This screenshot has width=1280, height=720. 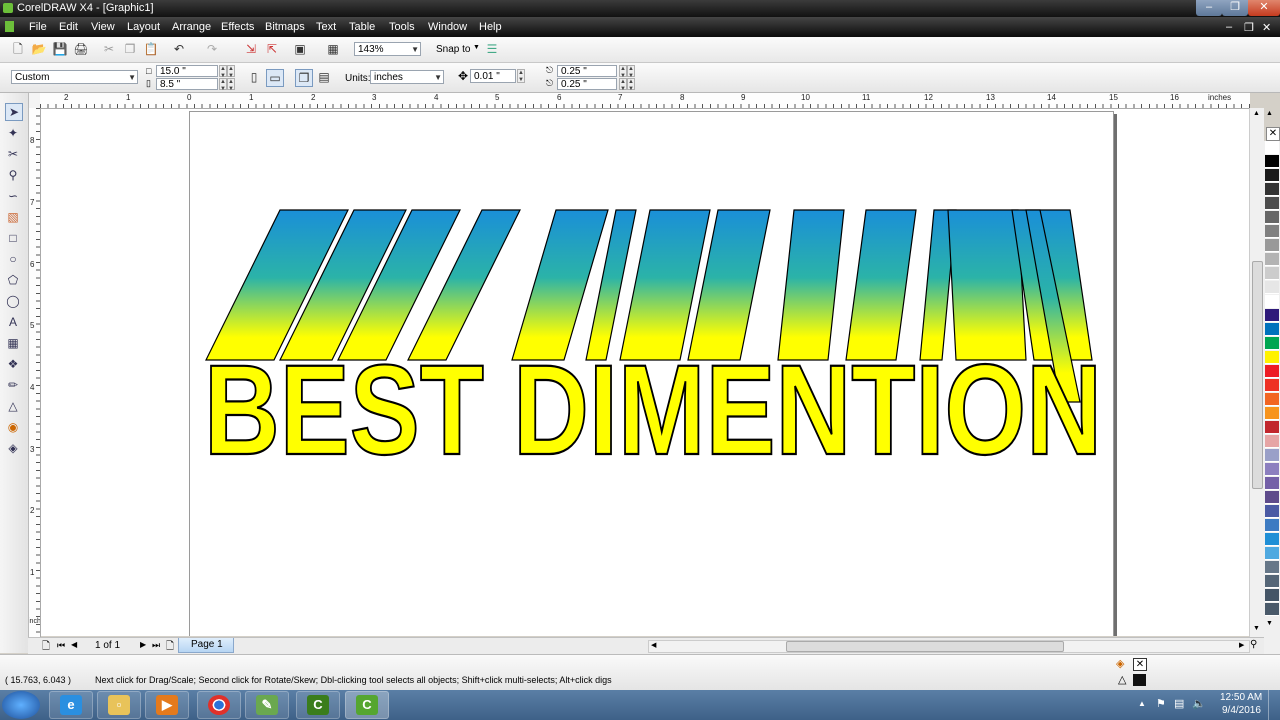 What do you see at coordinates (13, 448) in the screenshot?
I see `interactive-fill-icon: ◈` at bounding box center [13, 448].